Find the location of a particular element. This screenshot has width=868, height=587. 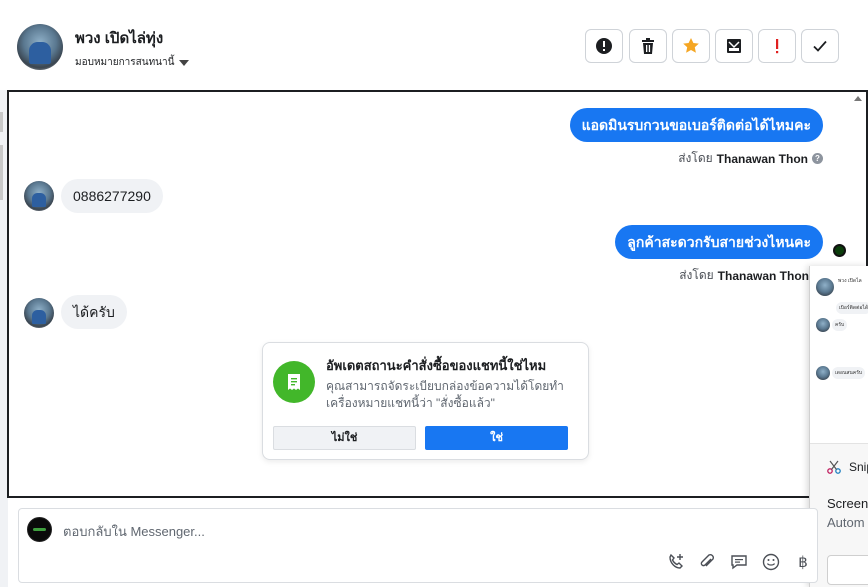

thumb-message: เดอนสนครับ is located at coordinates (849, 373).